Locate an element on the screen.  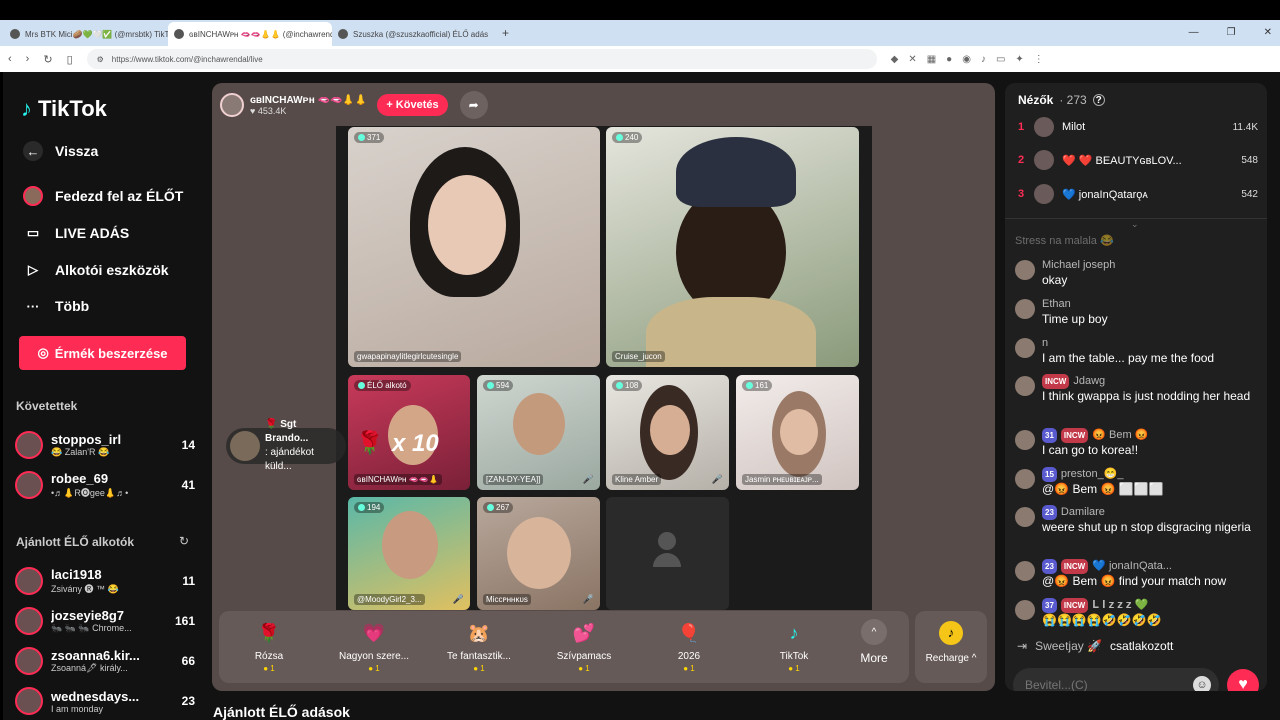
recommended-item: jozseyie8g7 🐜 🐜 🐜 Chrome... 161 is located at coordinates (105, 621).